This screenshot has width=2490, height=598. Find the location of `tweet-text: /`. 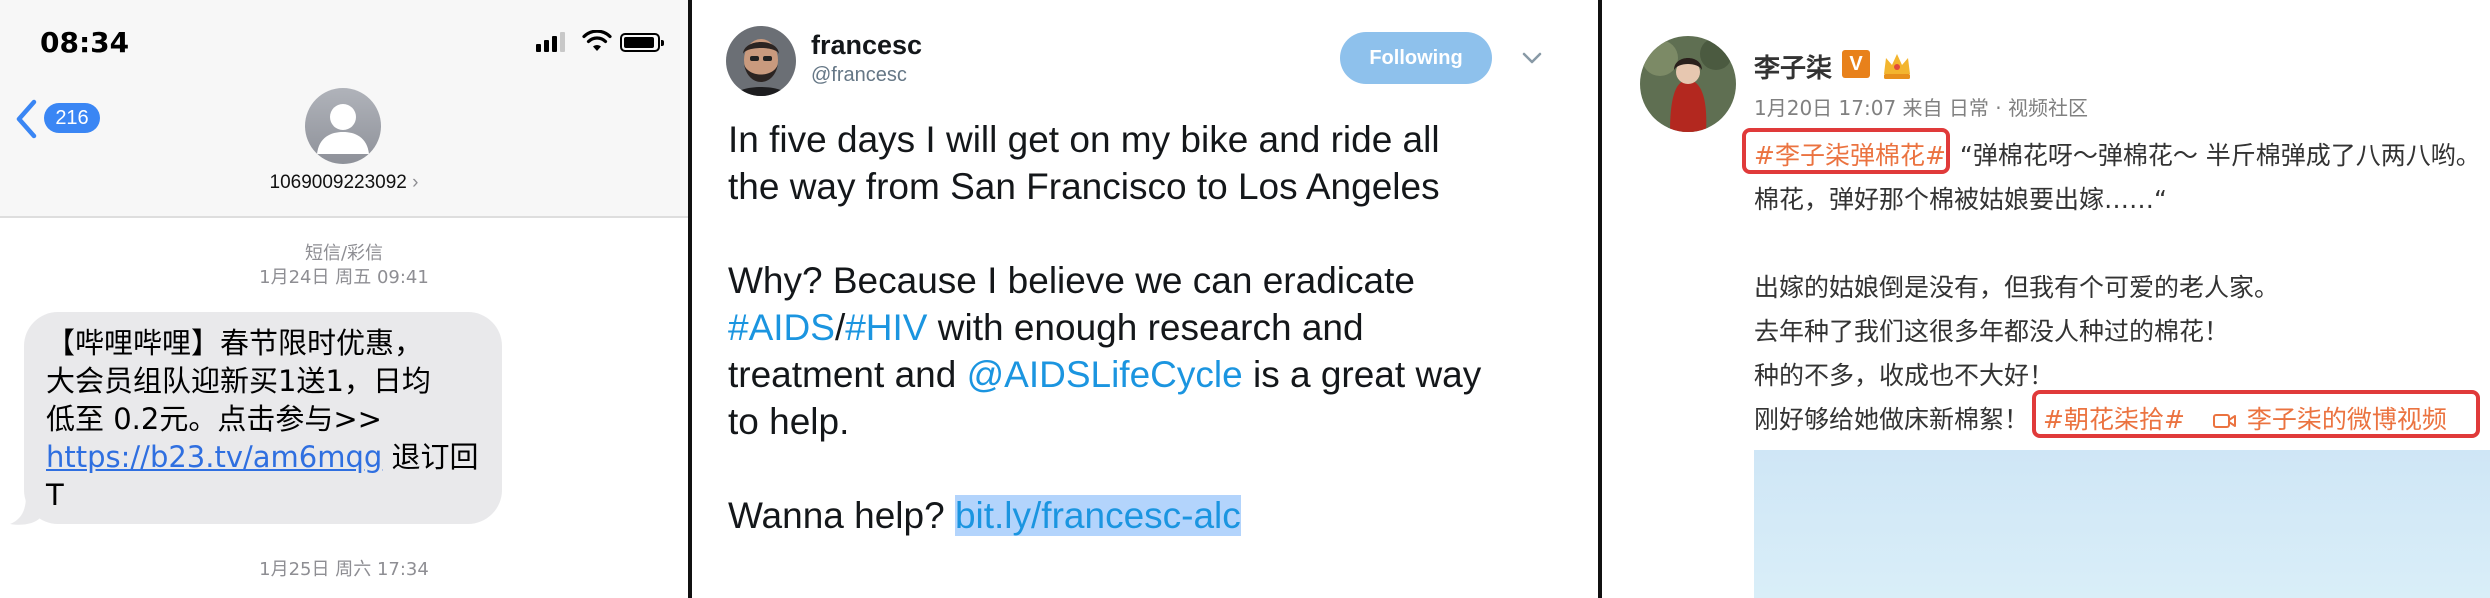

tweet-text: / is located at coordinates (840, 327).